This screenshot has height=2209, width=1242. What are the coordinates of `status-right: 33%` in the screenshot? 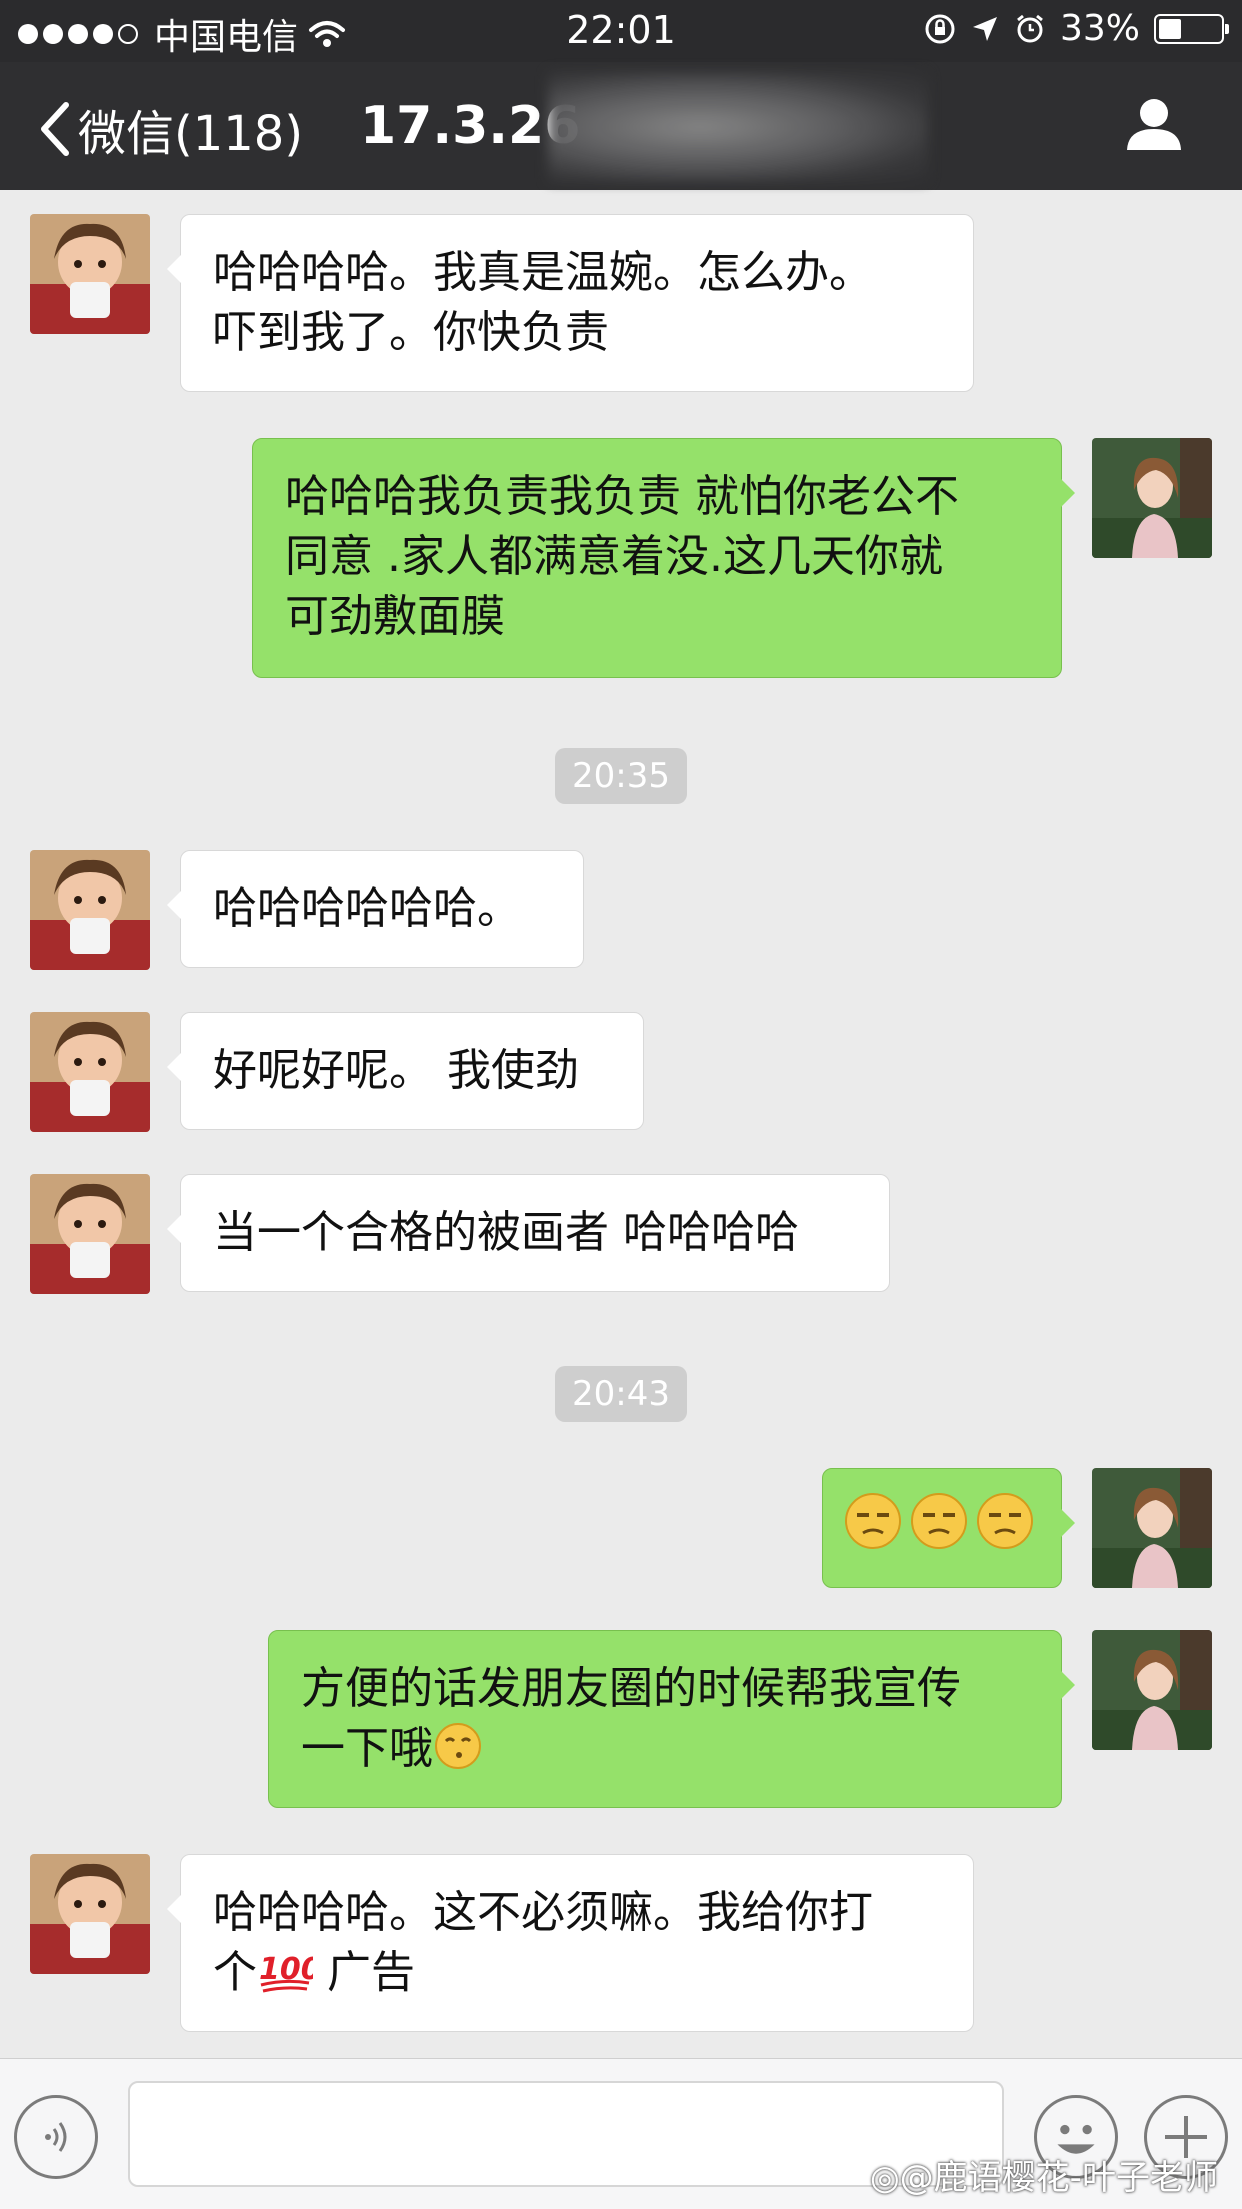 It's located at (1076, 28).